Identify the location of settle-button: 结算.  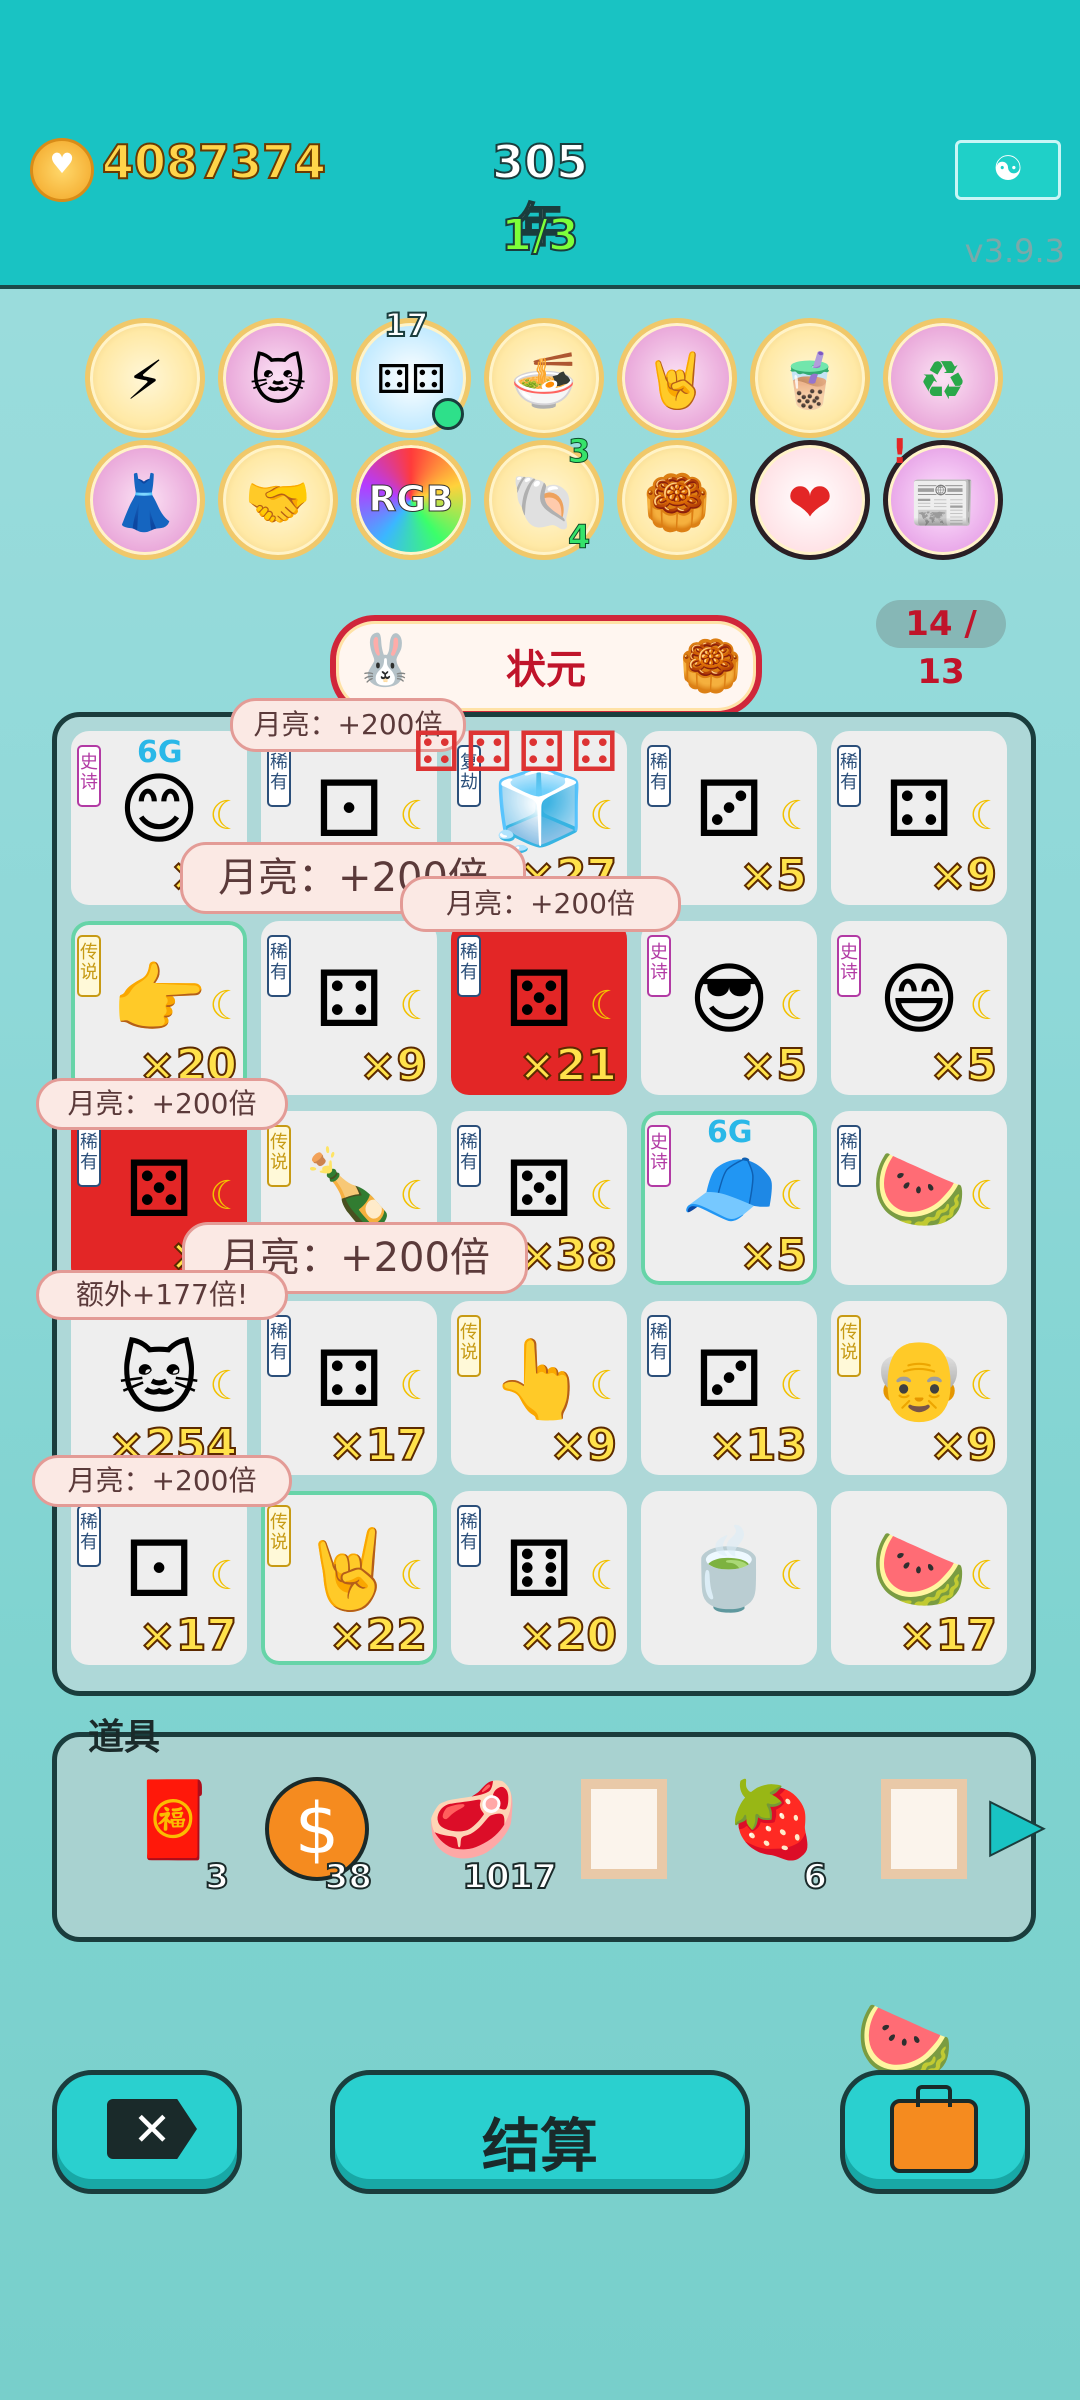
(540, 2132).